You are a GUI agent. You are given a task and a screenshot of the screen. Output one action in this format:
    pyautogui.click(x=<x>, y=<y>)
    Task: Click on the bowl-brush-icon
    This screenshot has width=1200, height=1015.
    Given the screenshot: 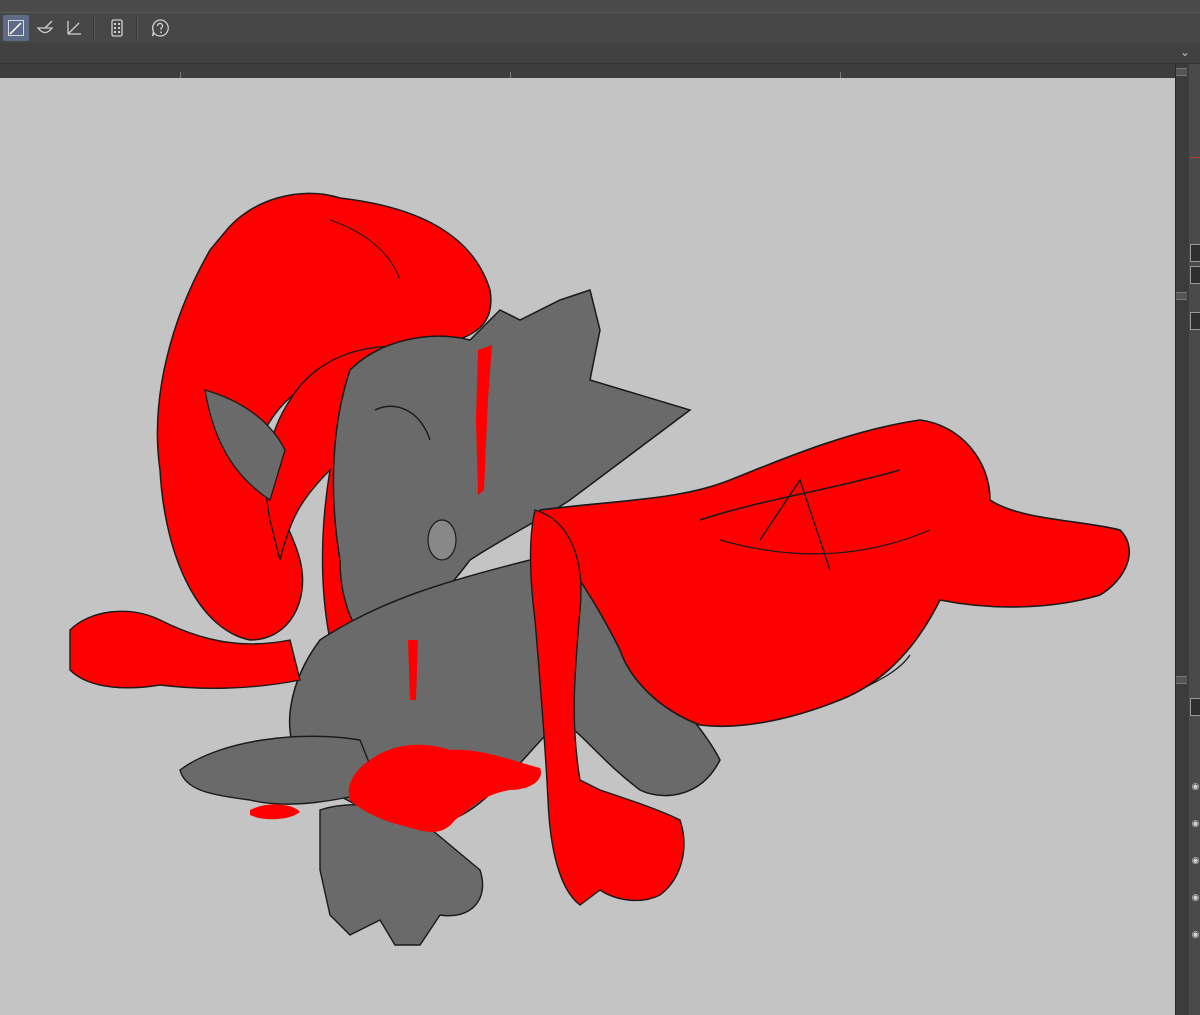 What is the action you would take?
    pyautogui.click(x=45, y=27)
    